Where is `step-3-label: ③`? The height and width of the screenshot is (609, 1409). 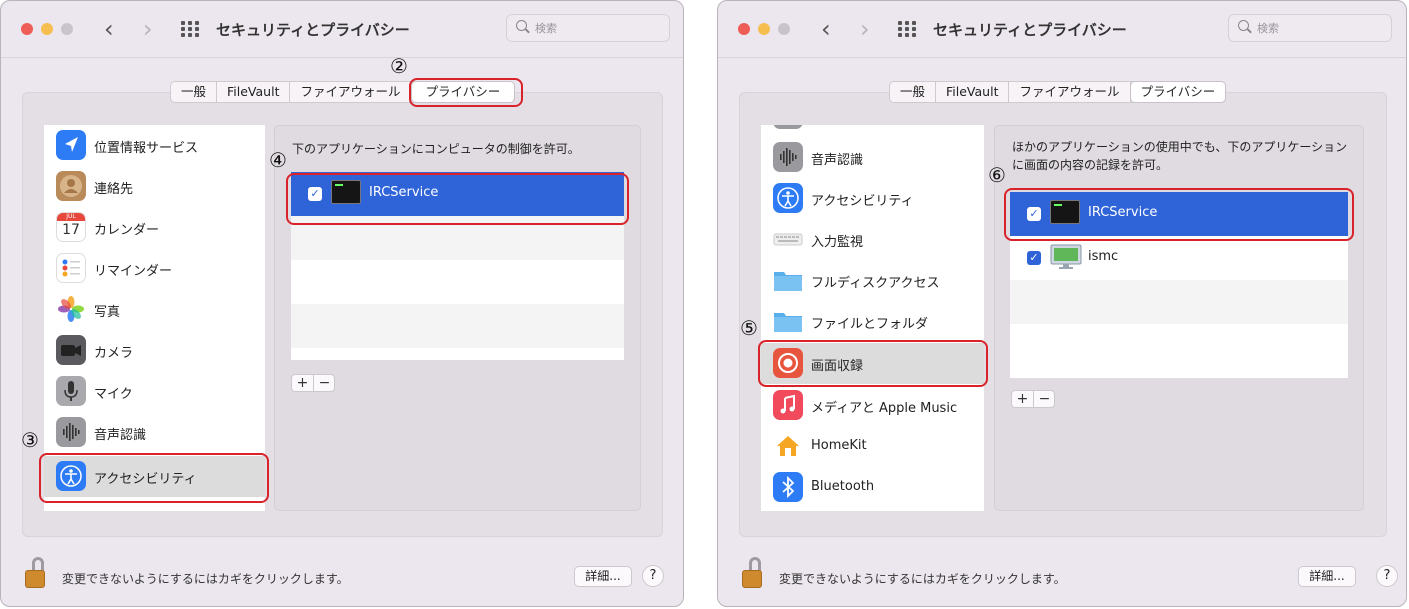
step-3-label: ③ is located at coordinates (30, 440).